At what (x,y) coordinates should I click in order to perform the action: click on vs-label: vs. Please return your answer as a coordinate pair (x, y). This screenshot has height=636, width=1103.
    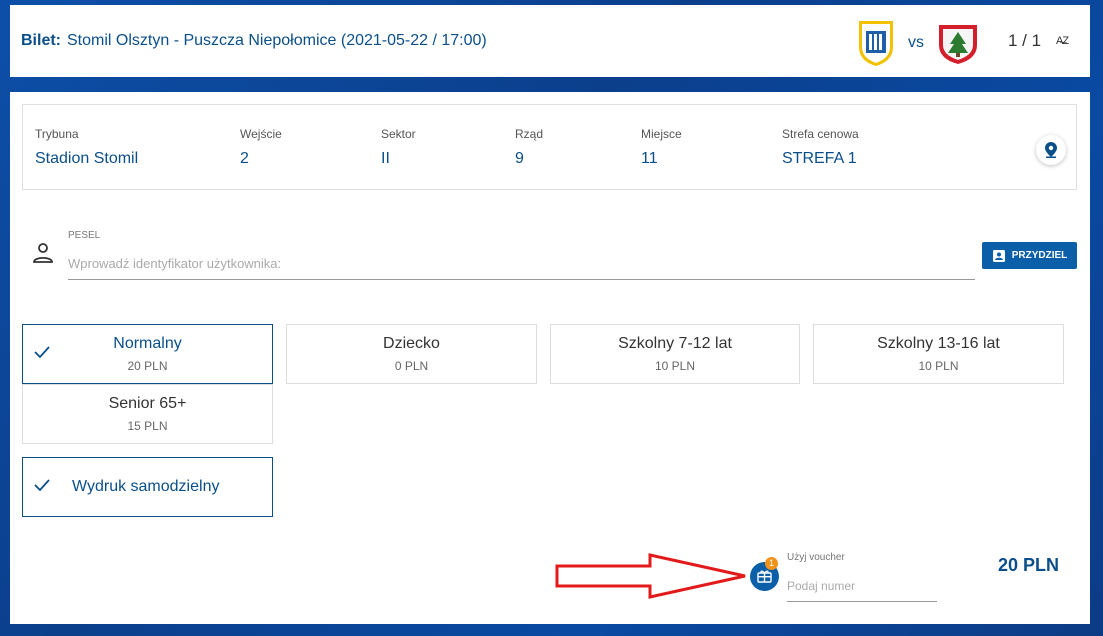
    Looking at the image, I should click on (916, 42).